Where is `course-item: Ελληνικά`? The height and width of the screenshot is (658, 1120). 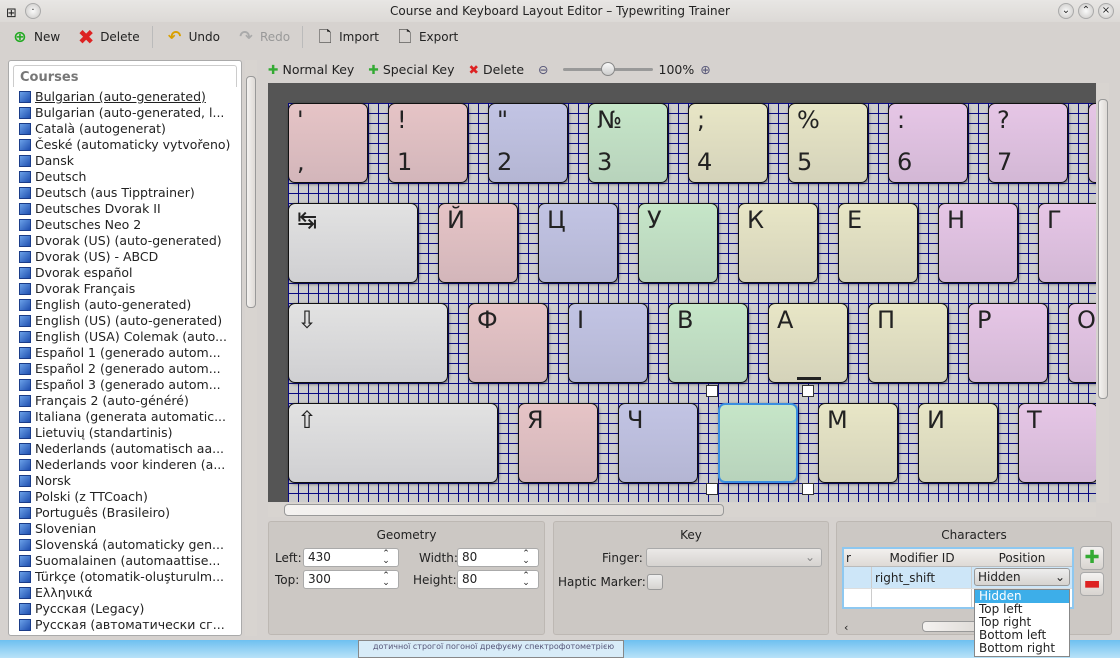 course-item: Ελληνικά is located at coordinates (125, 593).